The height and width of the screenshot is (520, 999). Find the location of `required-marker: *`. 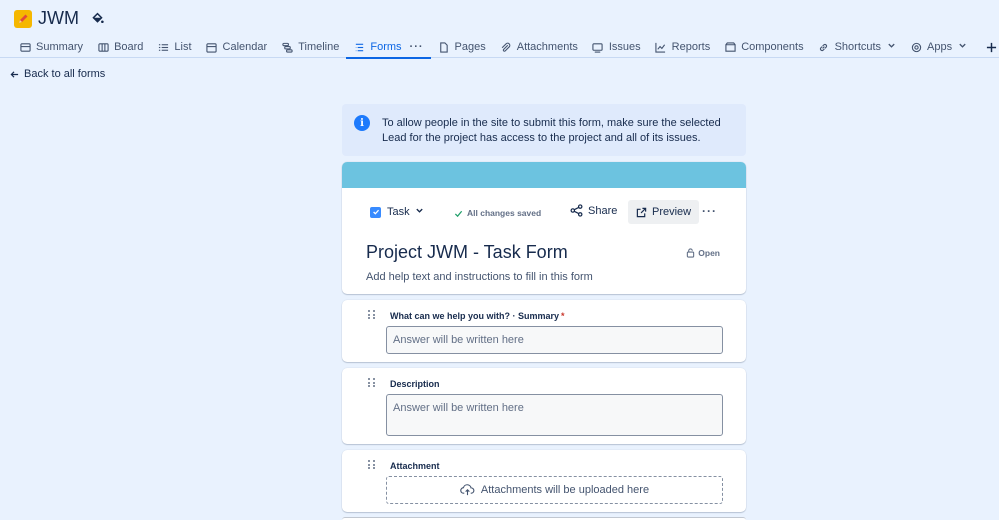

required-marker: * is located at coordinates (563, 316).